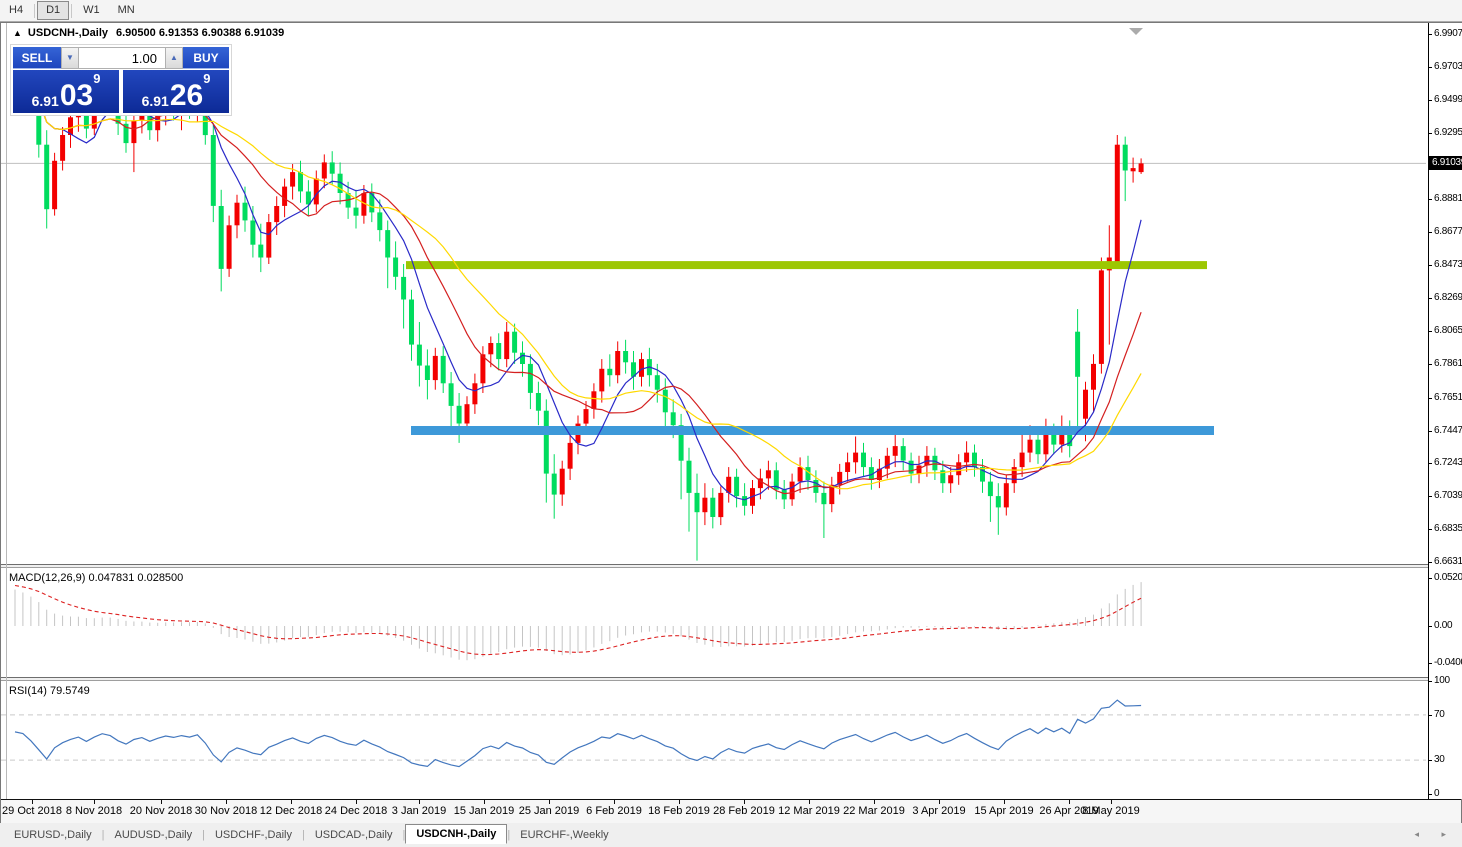  I want to click on chart-tab-usdchf-daily: USDCHF-,Daily, so click(253, 835).